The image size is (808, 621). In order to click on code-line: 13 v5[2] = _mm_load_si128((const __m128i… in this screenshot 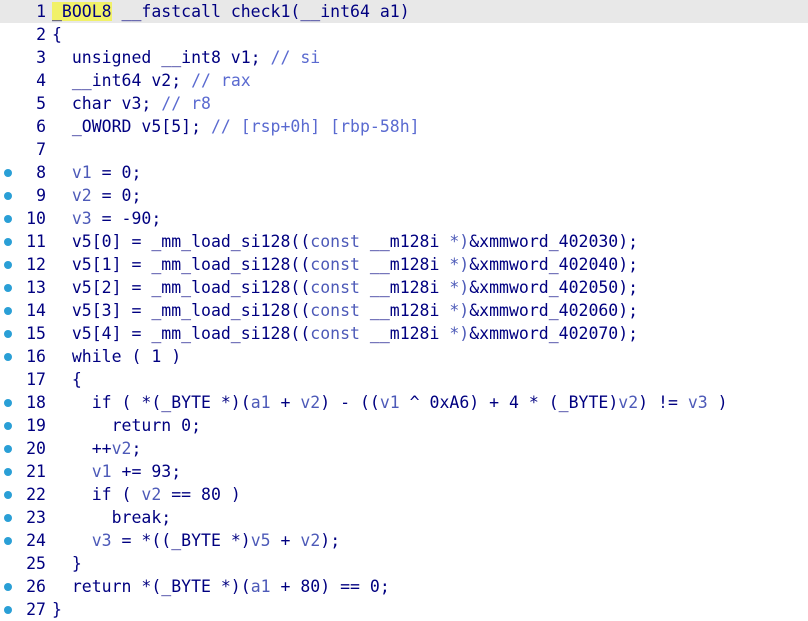, I will do `click(404, 287)`.